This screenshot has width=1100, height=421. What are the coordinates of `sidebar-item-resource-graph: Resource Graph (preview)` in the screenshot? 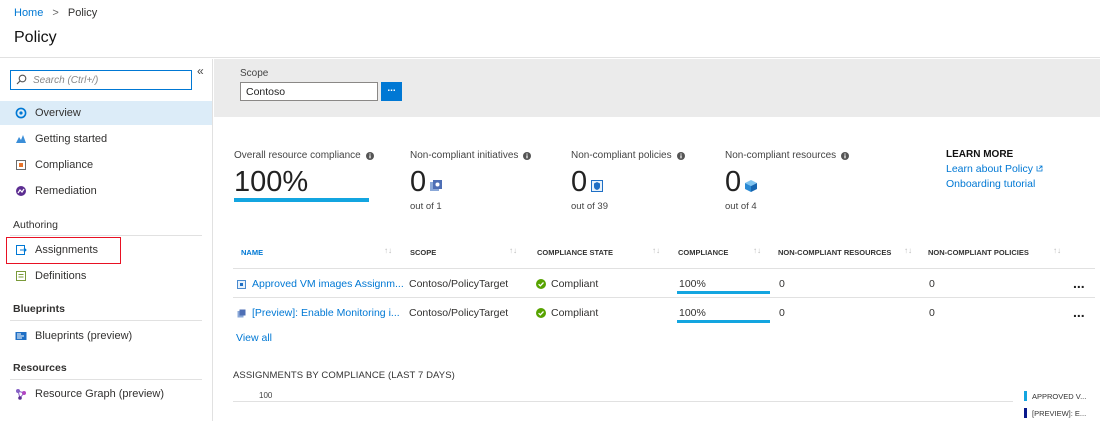 It's located at (106, 394).